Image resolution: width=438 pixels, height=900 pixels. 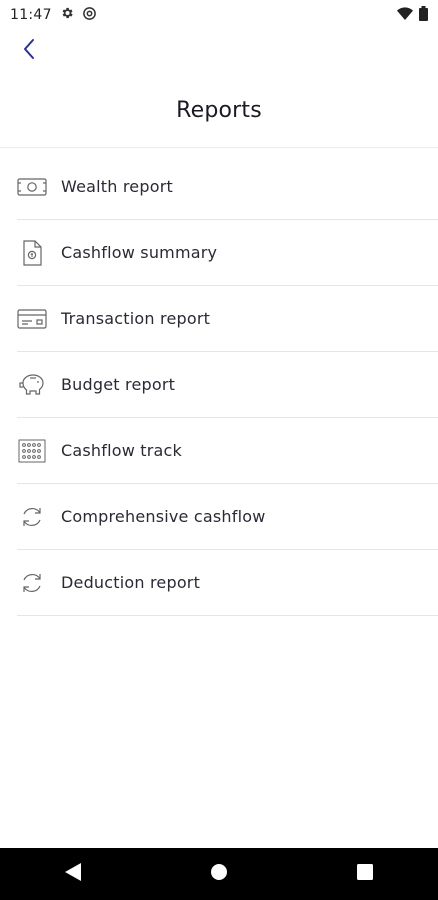 I want to click on system-nav-bar, so click(x=219, y=874).